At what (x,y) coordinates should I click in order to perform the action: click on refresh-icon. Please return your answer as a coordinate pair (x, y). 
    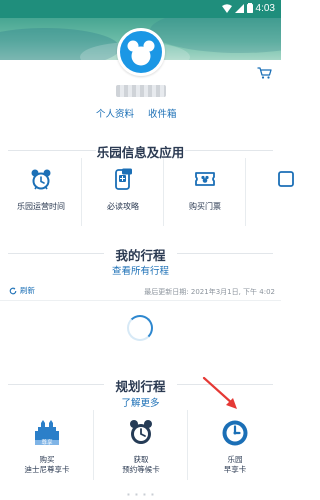
    Looking at the image, I should click on (13, 290).